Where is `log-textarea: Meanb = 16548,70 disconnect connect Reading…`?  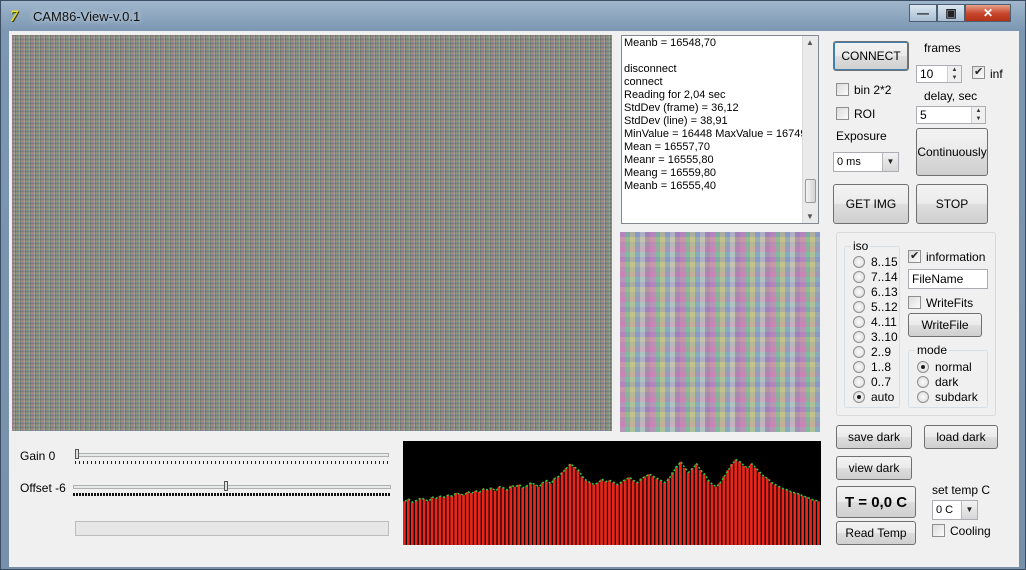 log-textarea: Meanb = 16548,70 disconnect connect Reading… is located at coordinates (720, 129).